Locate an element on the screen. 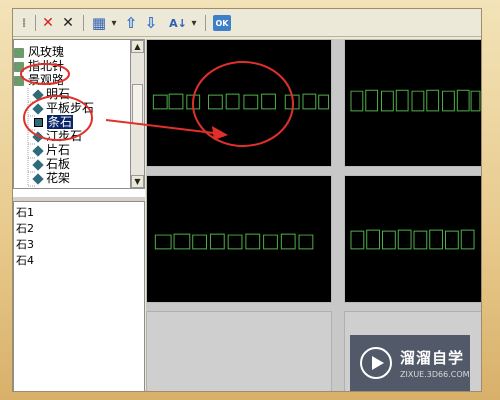  watermark: 溜溜自学 ZIXUE.3D66.COM is located at coordinates (410, 363).